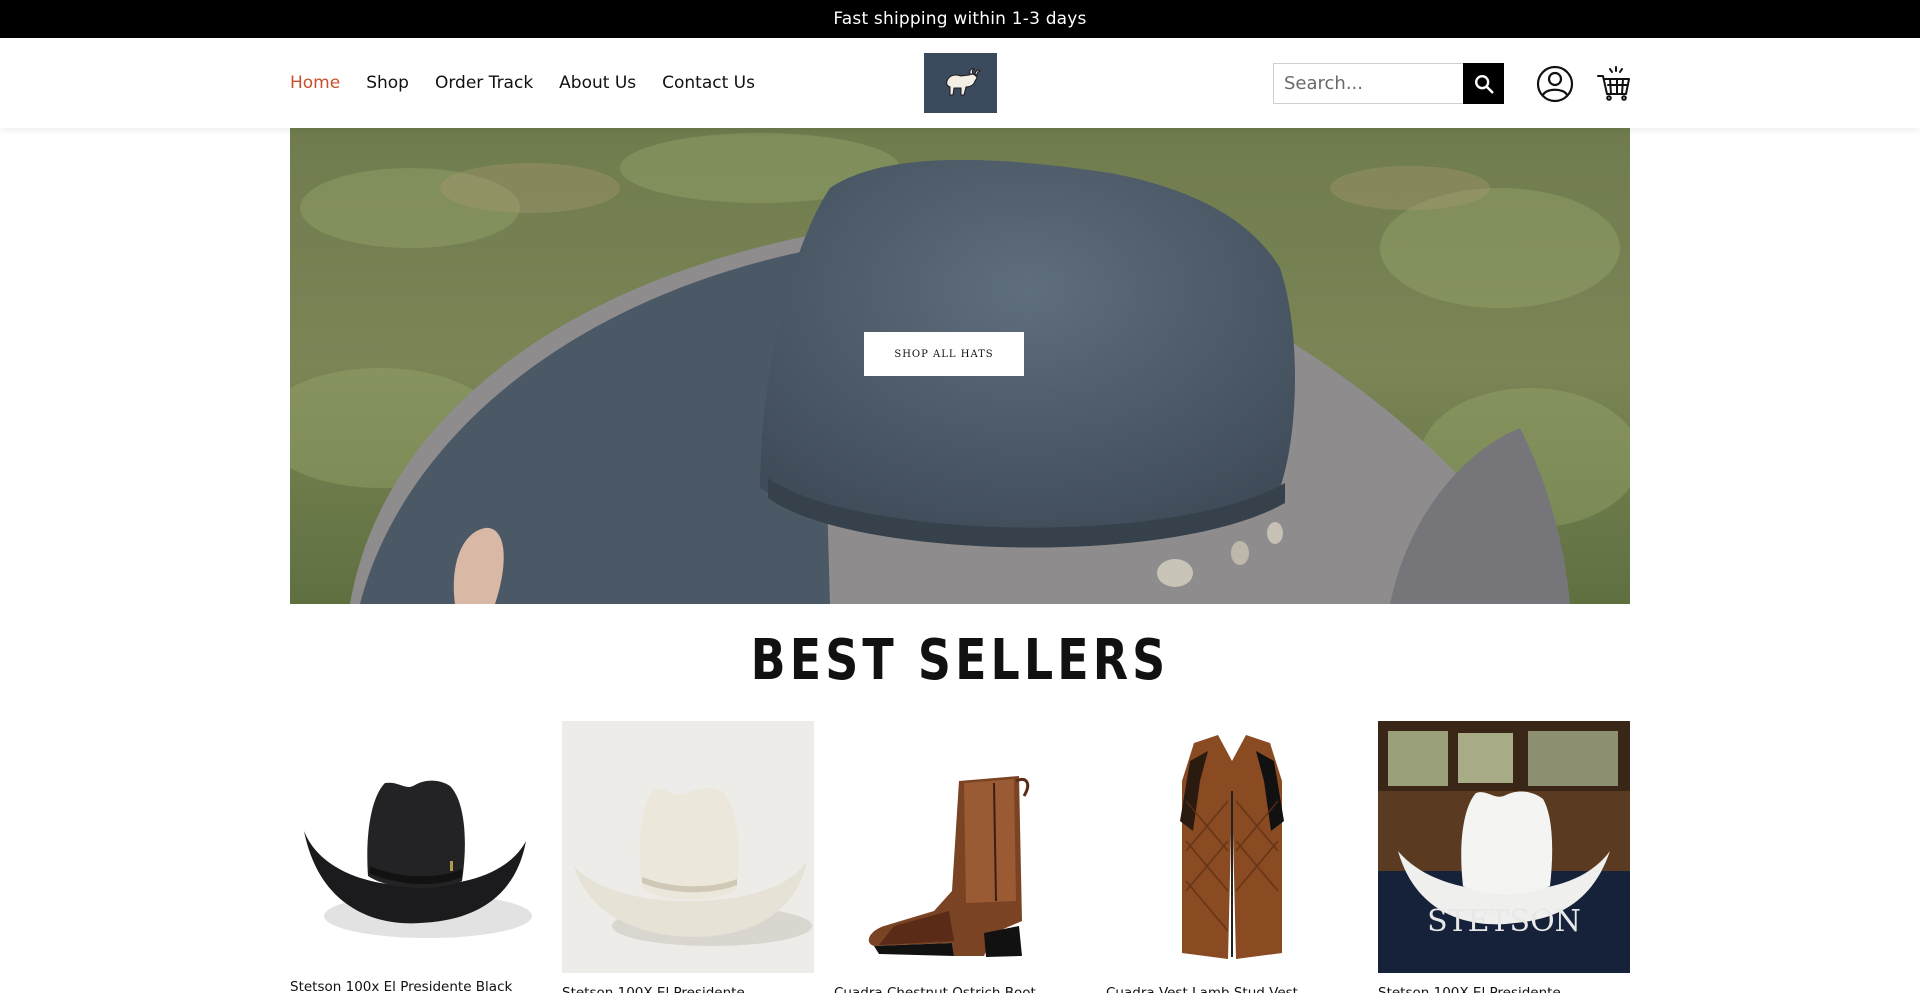 The width and height of the screenshot is (1920, 993). I want to click on product-name: Cuadra Vest Lamb Stud Vest, so click(1202, 989).